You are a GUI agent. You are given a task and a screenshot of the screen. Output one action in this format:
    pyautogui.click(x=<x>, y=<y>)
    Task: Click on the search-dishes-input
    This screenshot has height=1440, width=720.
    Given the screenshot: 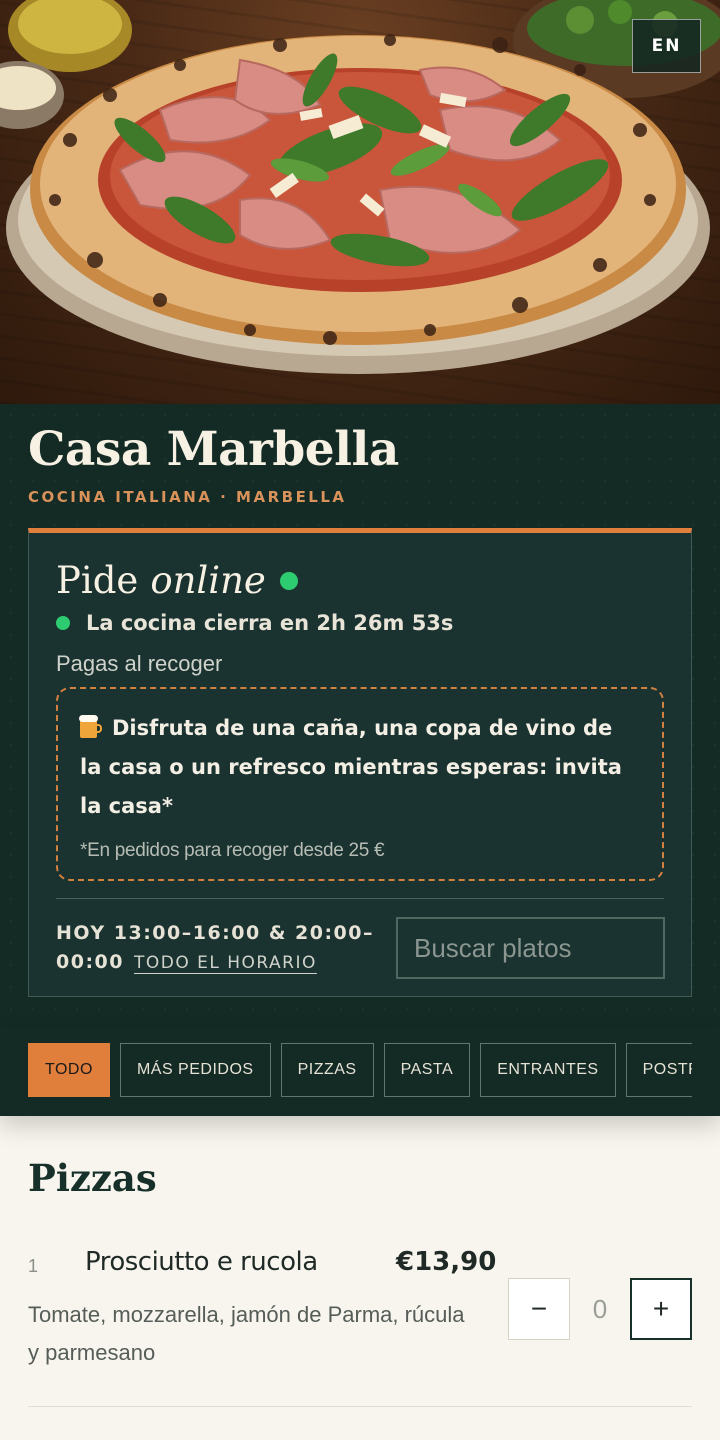 What is the action you would take?
    pyautogui.click(x=530, y=948)
    